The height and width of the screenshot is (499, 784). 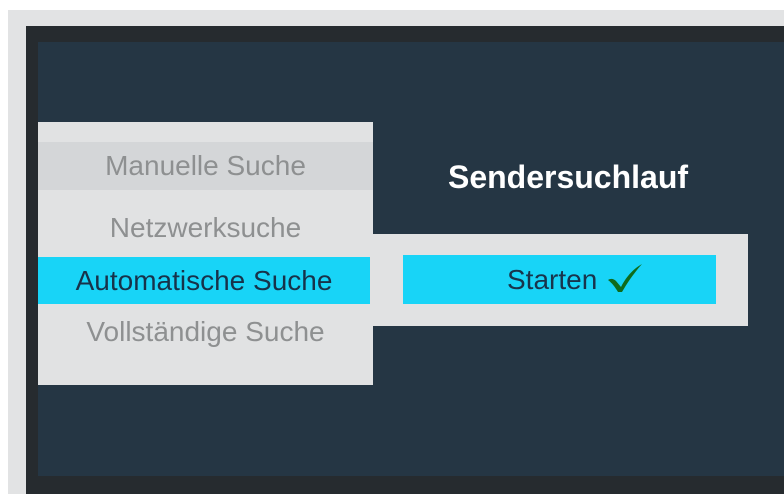 I want to click on menu-item-automatic-search: Automatische Suche, so click(x=204, y=280).